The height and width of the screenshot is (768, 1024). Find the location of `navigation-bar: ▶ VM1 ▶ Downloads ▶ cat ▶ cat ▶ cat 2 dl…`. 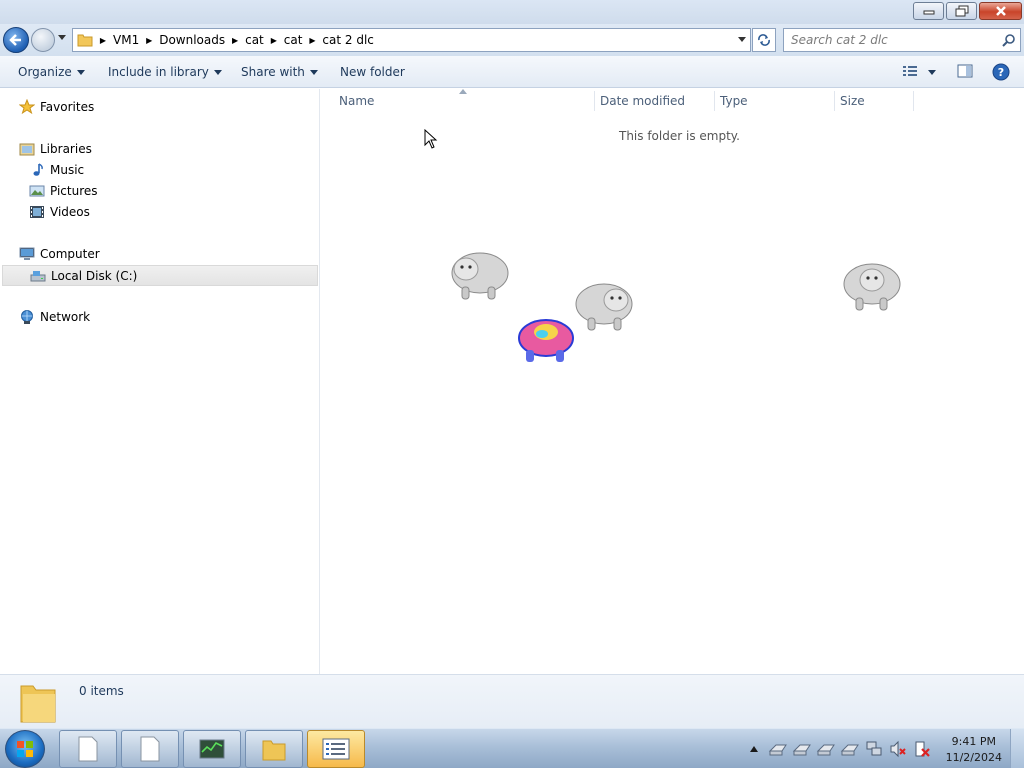

navigation-bar: ▶ VM1 ▶ Downloads ▶ cat ▶ cat ▶ cat 2 dl… is located at coordinates (512, 40).